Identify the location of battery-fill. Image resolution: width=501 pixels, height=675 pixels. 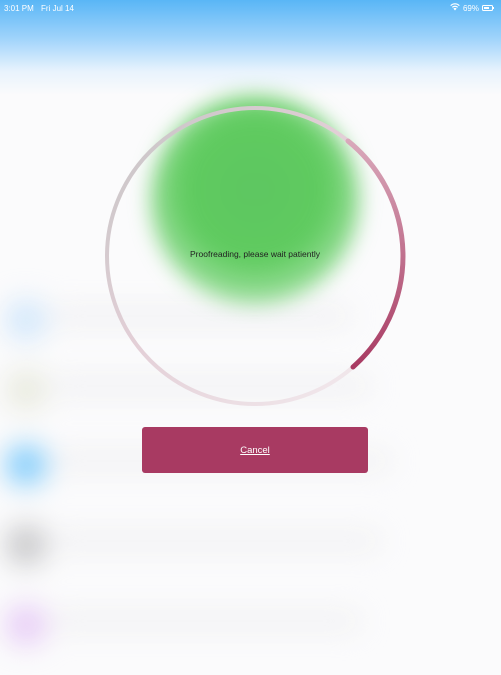
(486, 8).